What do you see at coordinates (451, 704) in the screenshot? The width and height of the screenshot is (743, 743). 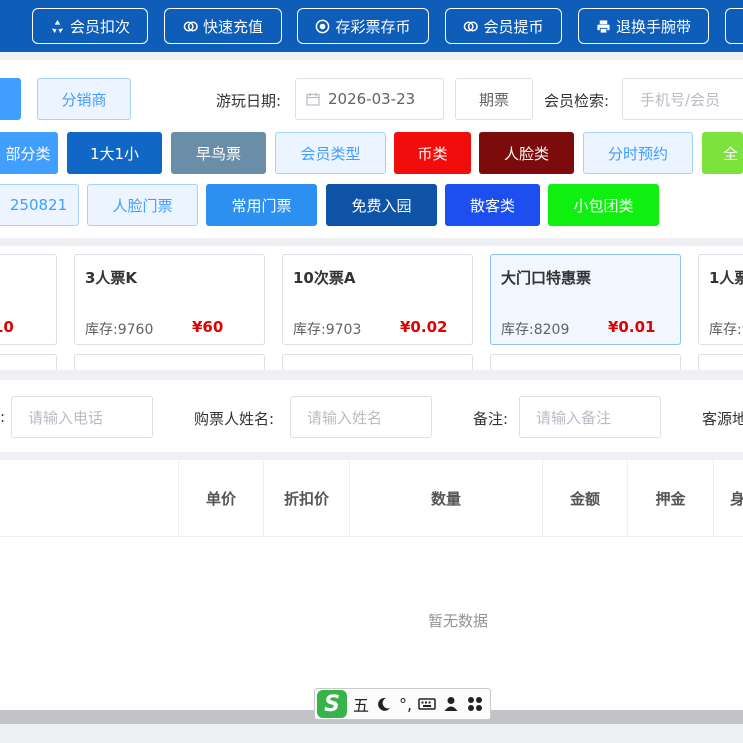 I see `user-icon` at bounding box center [451, 704].